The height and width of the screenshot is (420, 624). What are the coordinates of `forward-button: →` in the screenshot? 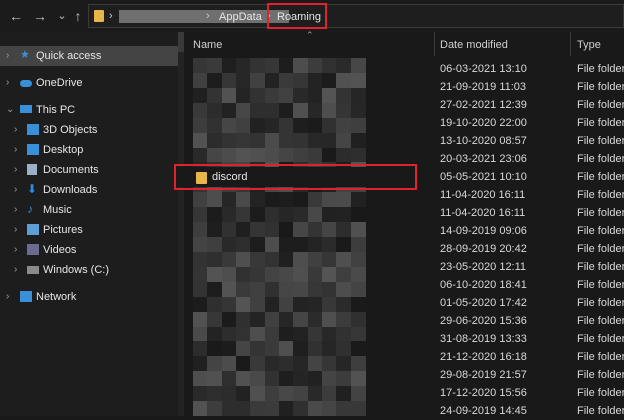 It's located at (40, 16).